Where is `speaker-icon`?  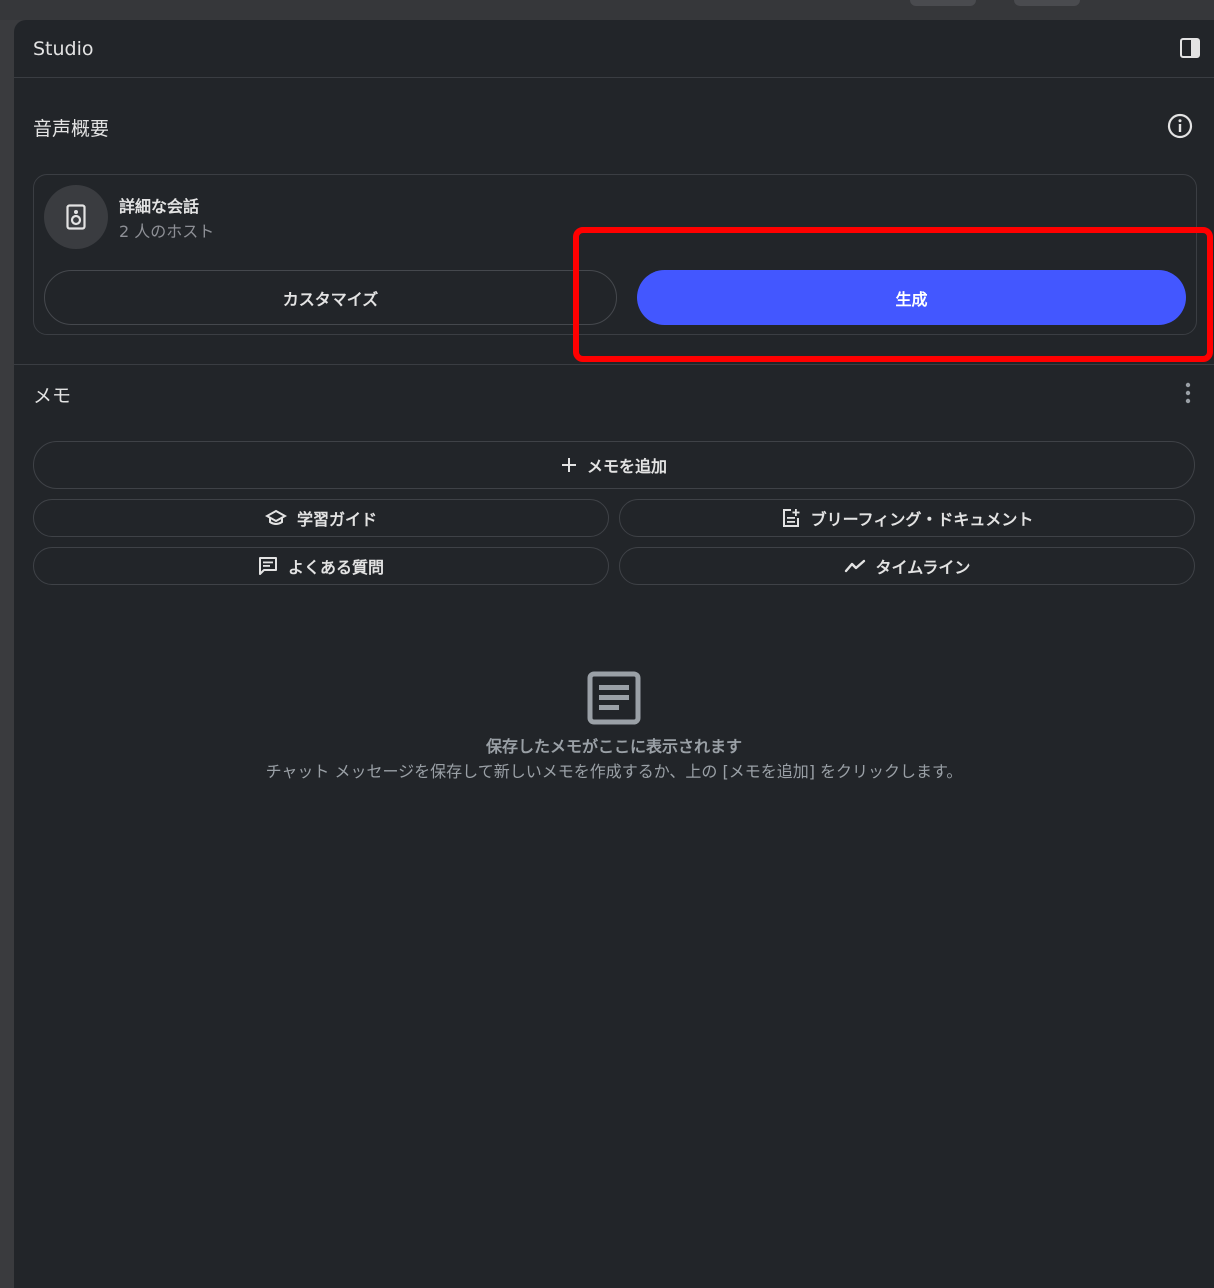 speaker-icon is located at coordinates (76, 217).